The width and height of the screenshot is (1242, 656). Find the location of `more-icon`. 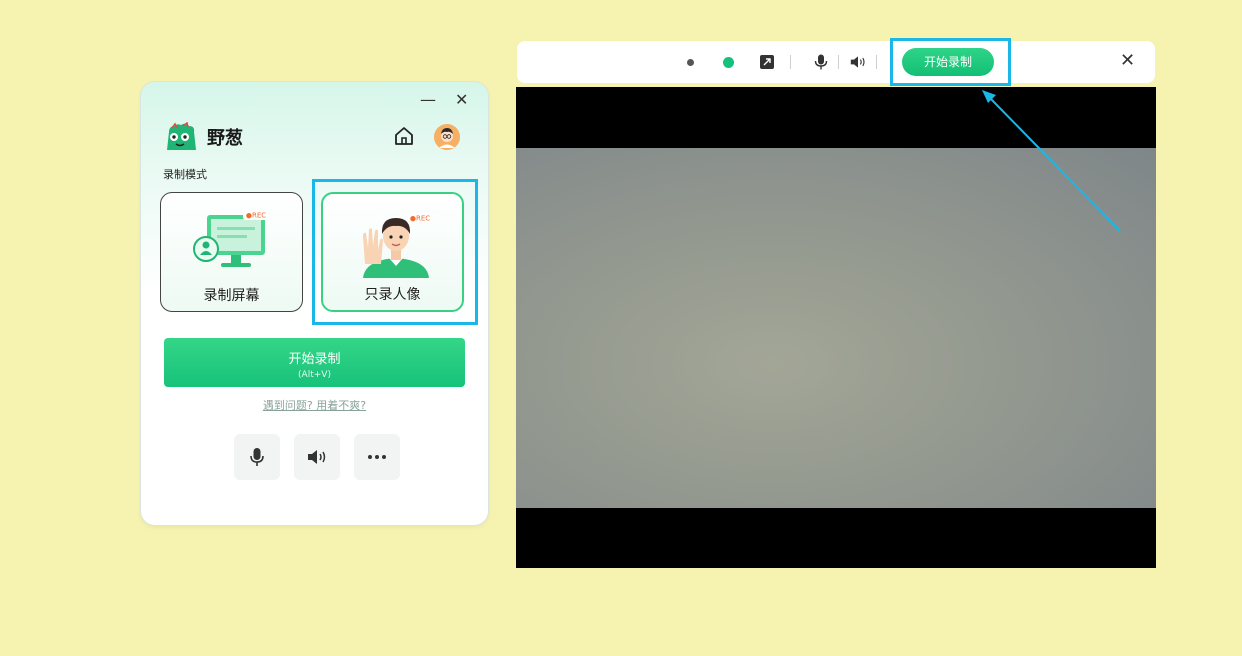

more-icon is located at coordinates (377, 457).